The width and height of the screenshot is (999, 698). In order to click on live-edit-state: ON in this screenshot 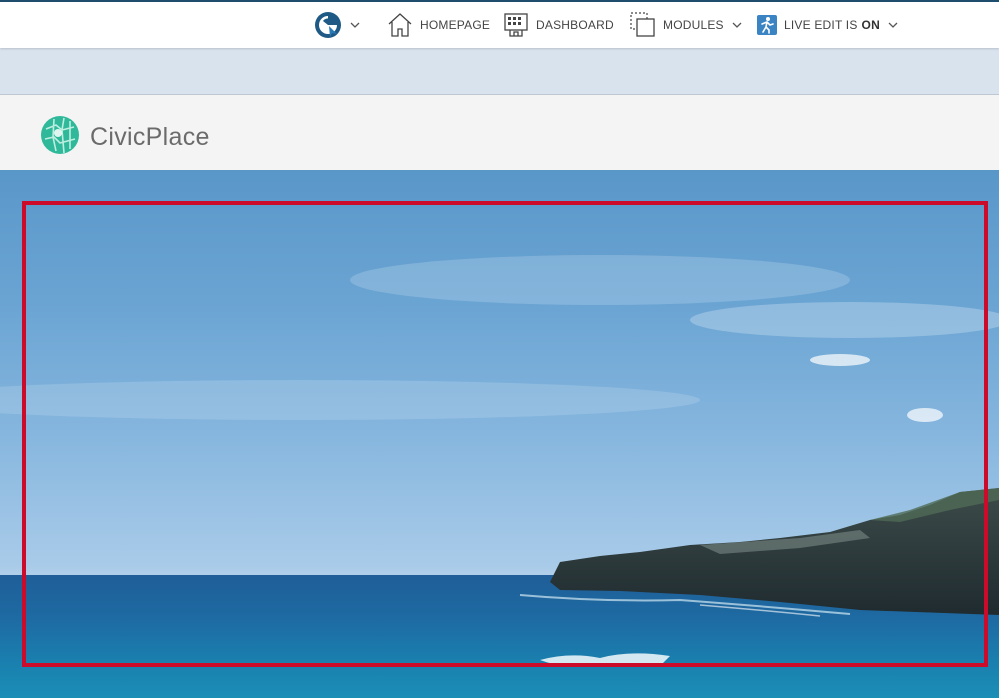, I will do `click(870, 25)`.